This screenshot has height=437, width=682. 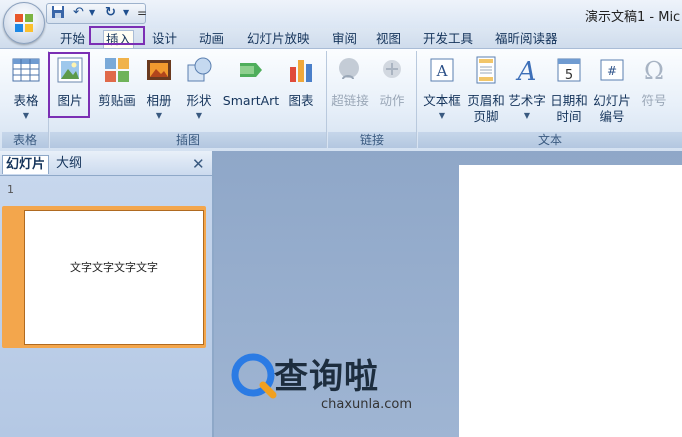 What do you see at coordinates (199, 69) in the screenshot?
I see `shapes-icon` at bounding box center [199, 69].